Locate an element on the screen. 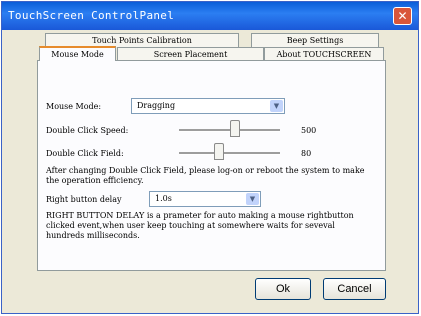  title-bar: TouchScreen ControlPanel ✕ is located at coordinates (210, 16).